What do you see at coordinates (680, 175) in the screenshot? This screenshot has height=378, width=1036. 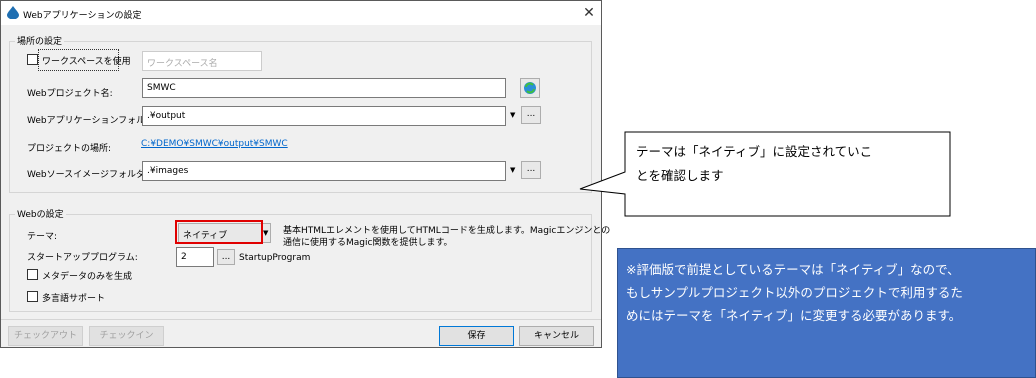 I see `callout-text-line2: とを確認します` at bounding box center [680, 175].